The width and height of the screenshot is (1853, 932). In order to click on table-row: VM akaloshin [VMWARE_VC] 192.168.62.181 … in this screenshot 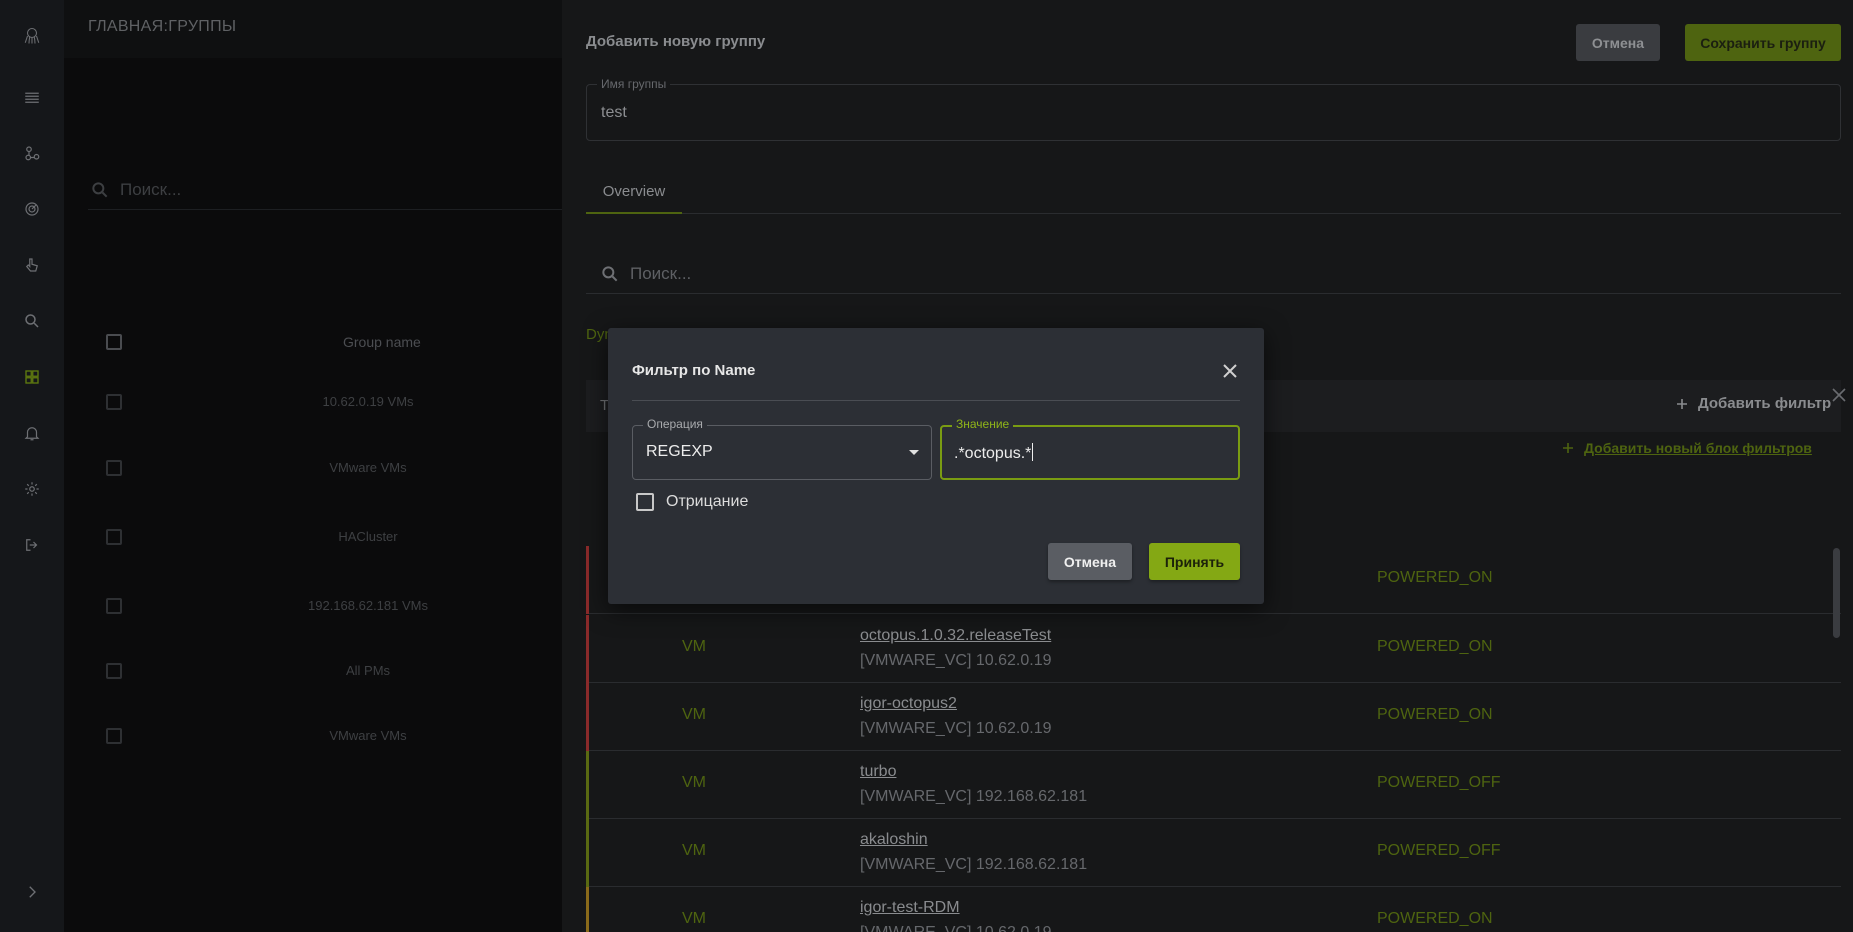, I will do `click(1213, 853)`.